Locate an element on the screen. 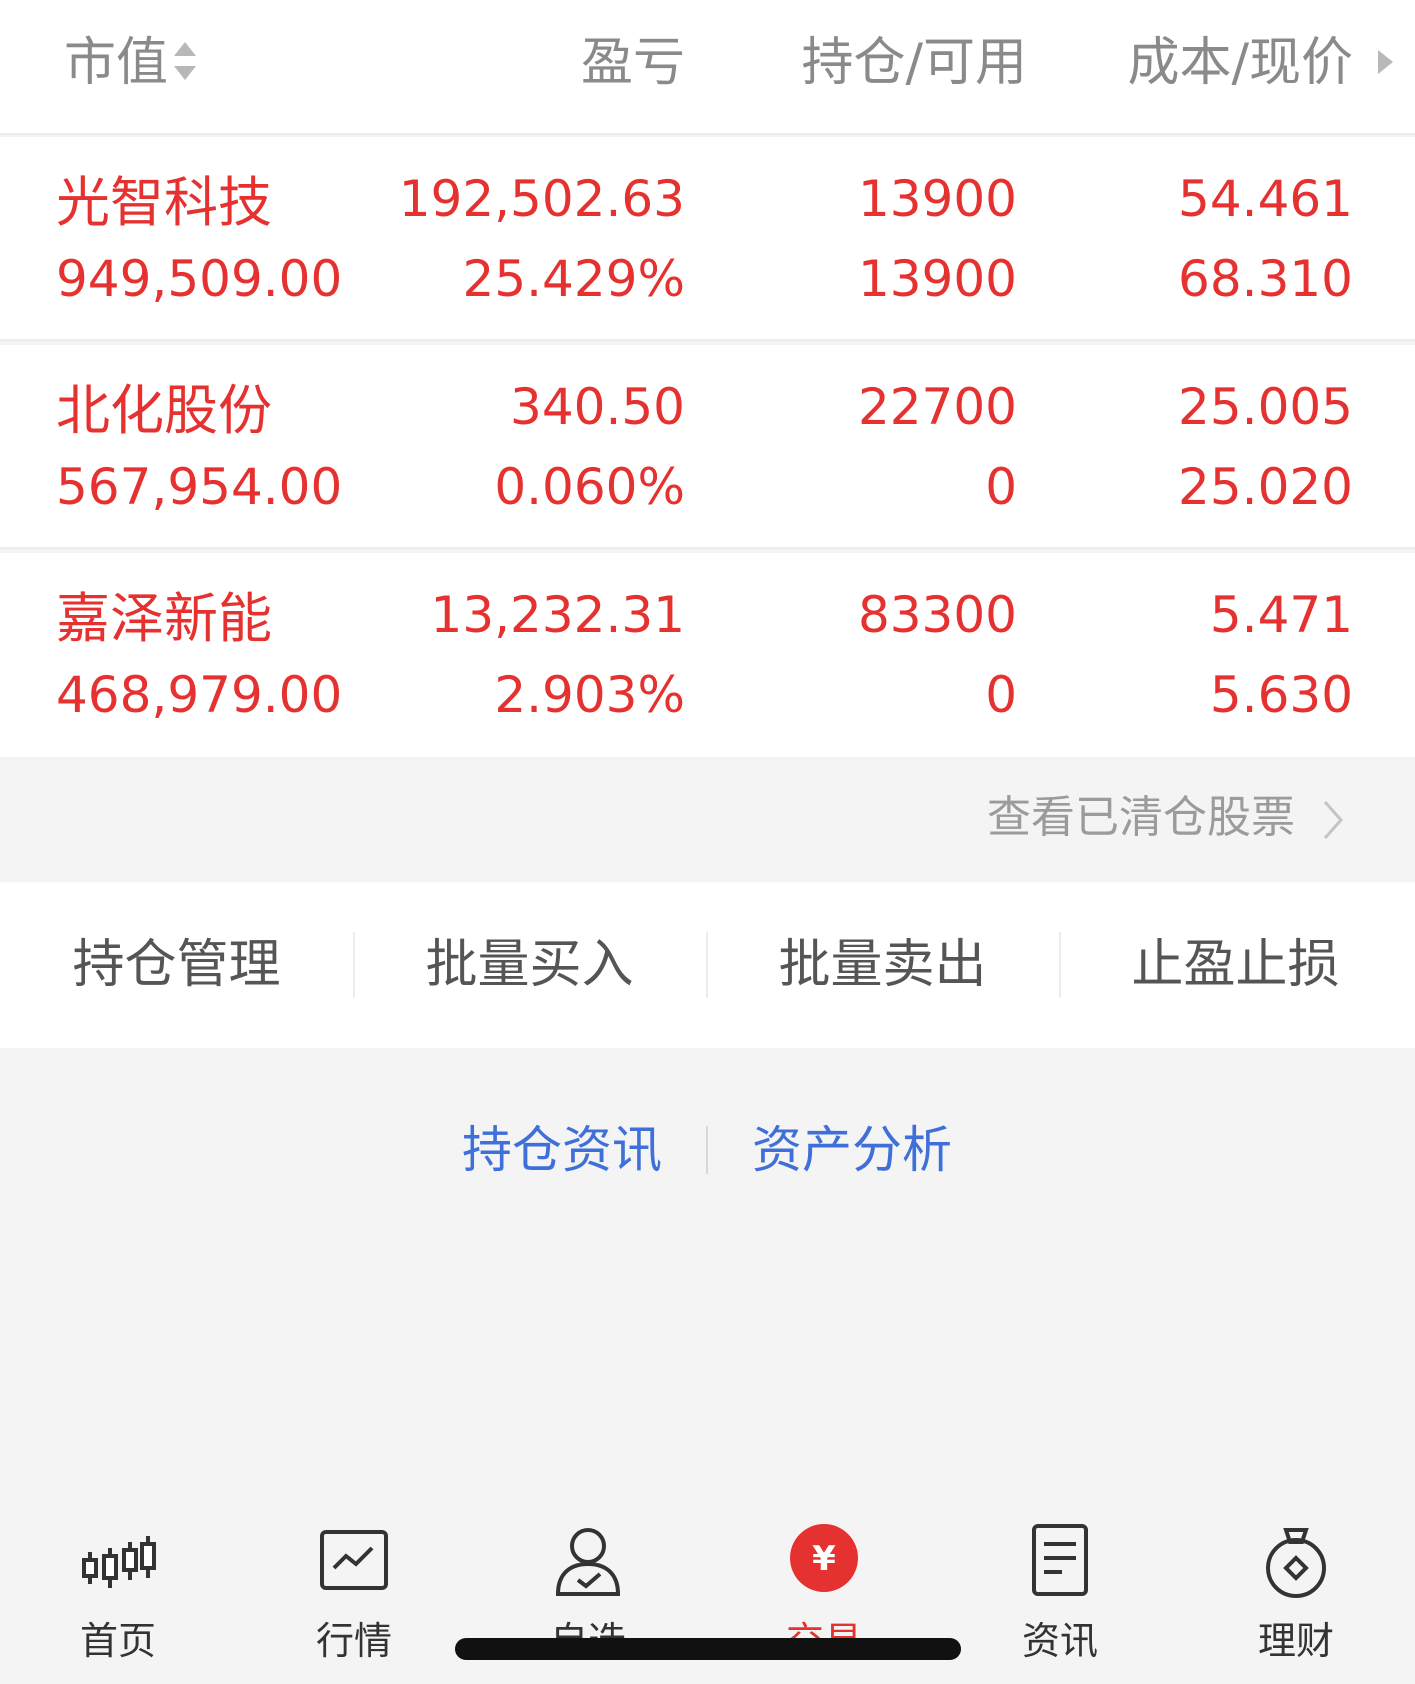  analysis-links: 持仓资讯 资产分析 is located at coordinates (707, 1150).